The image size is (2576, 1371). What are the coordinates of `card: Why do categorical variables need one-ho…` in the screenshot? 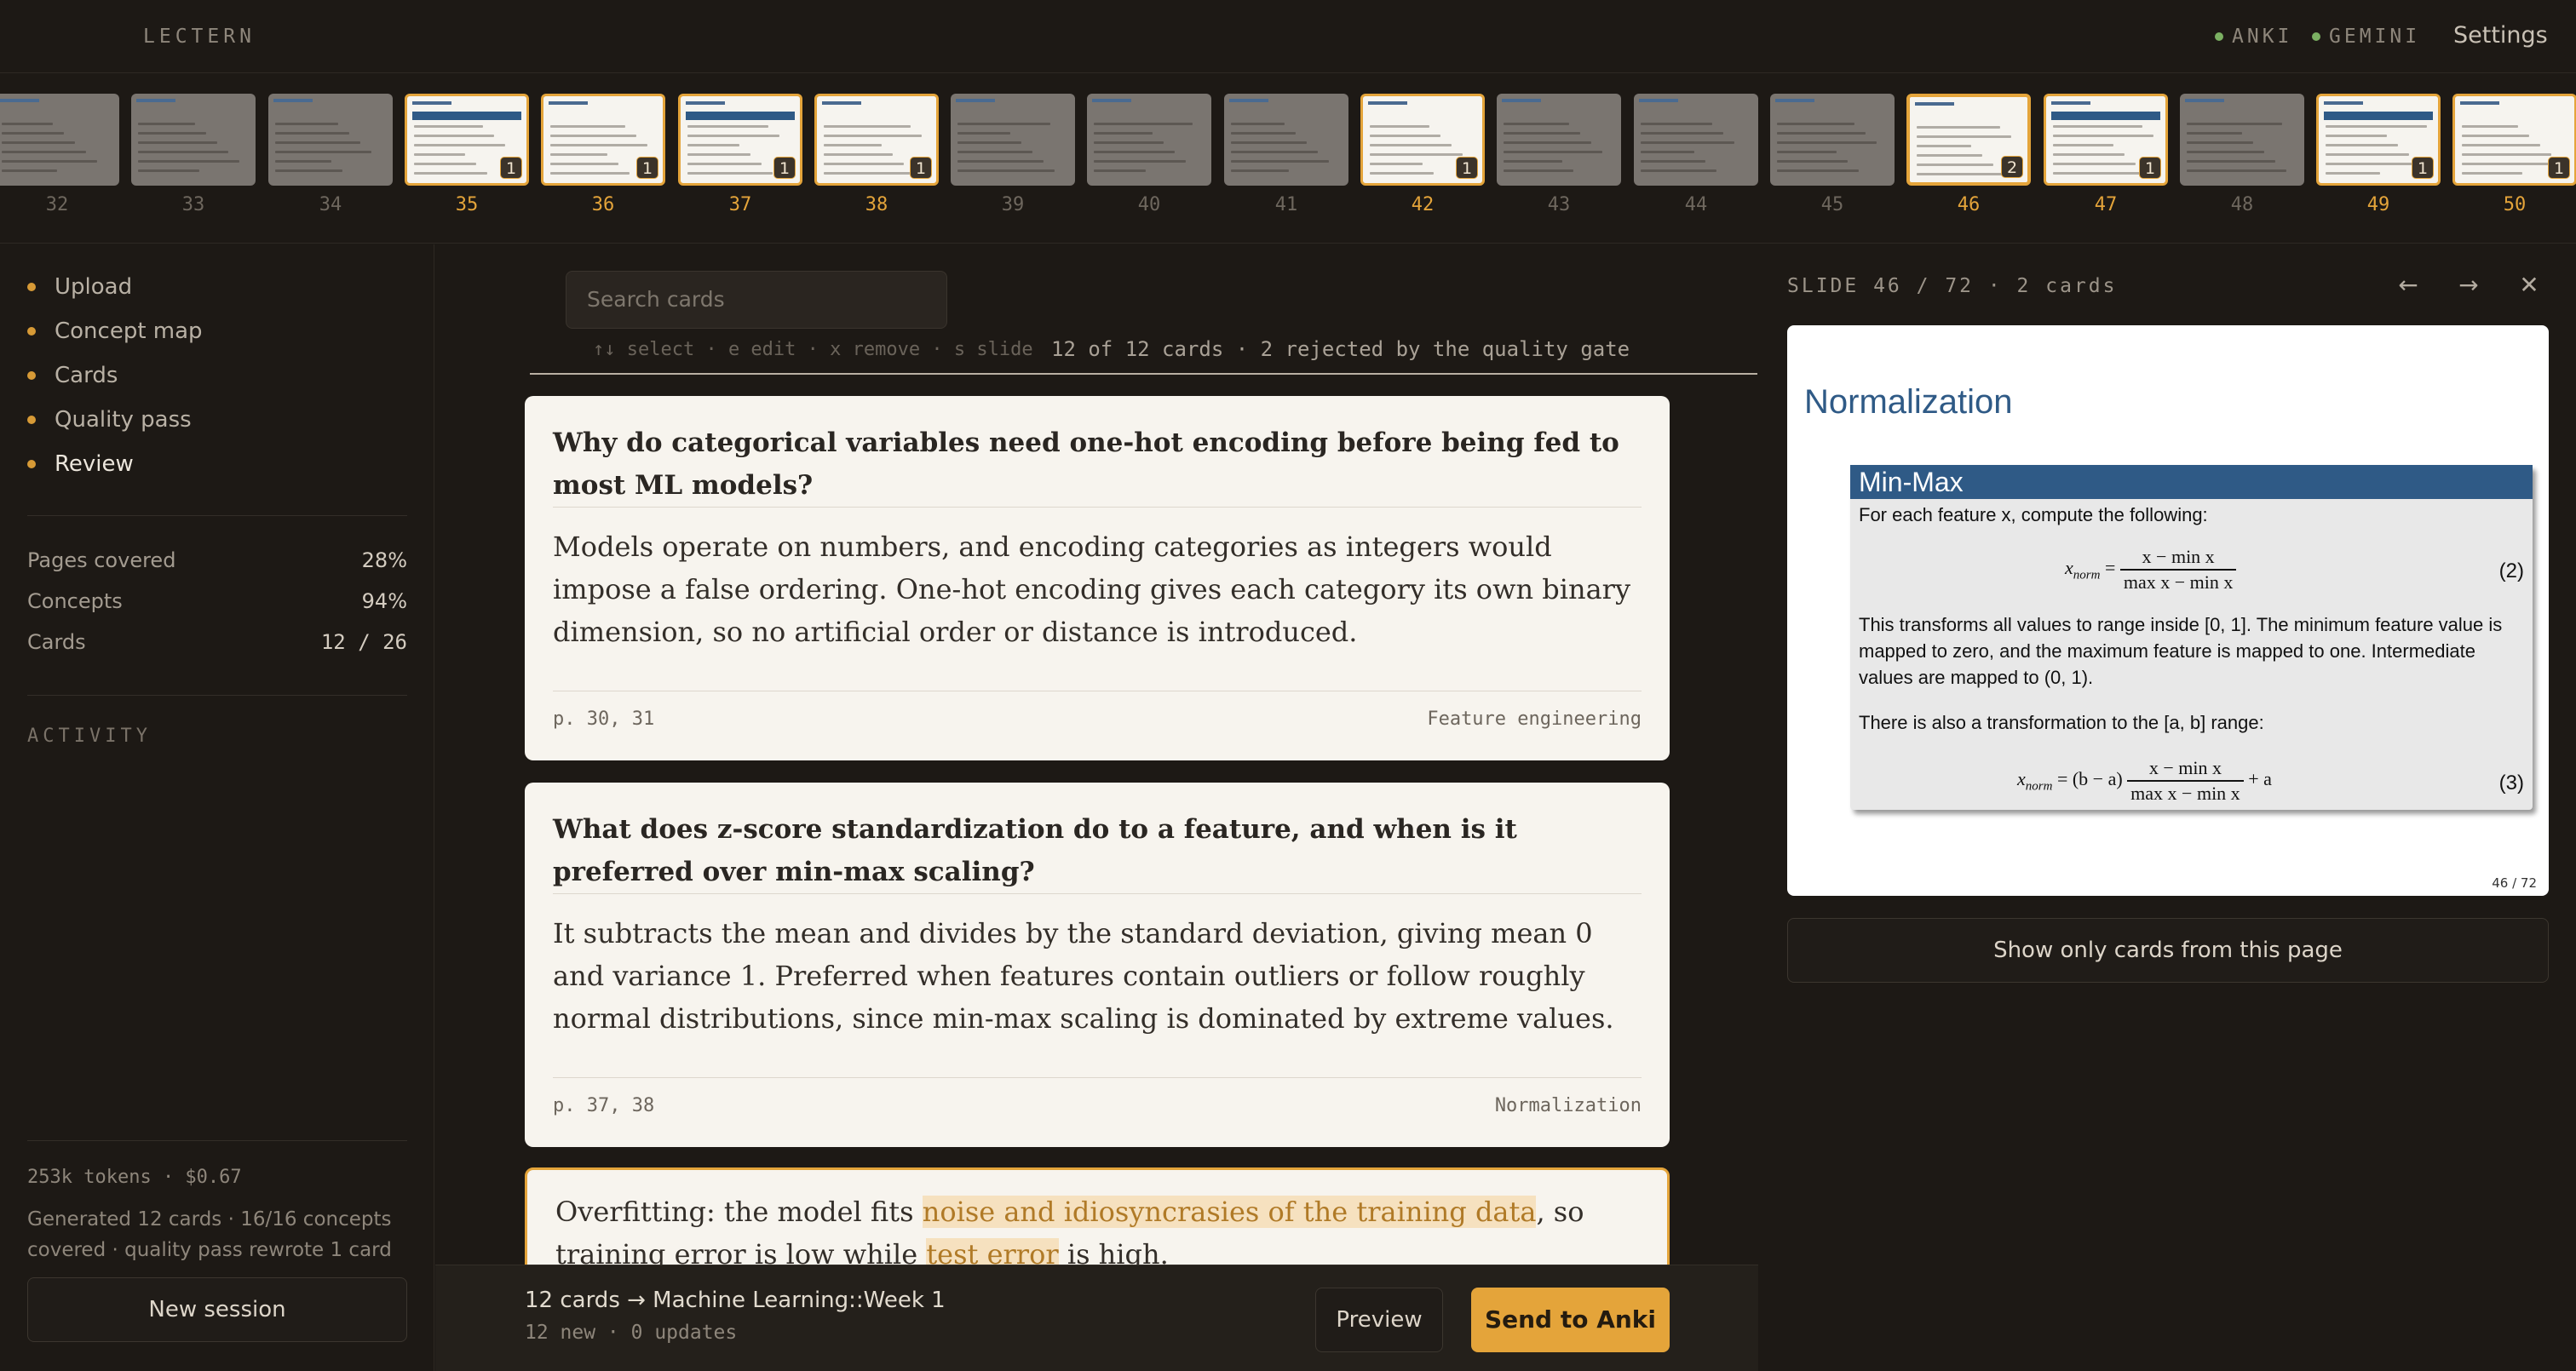 It's located at (1098, 578).